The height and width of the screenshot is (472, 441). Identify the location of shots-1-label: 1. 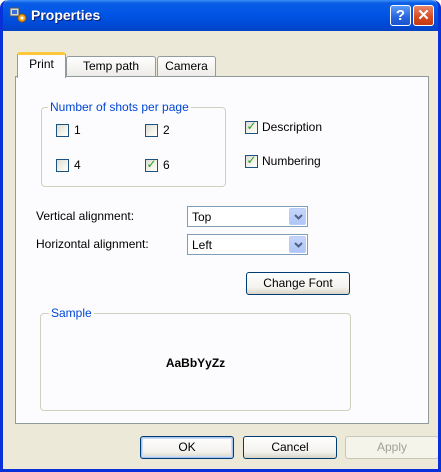
(77, 130).